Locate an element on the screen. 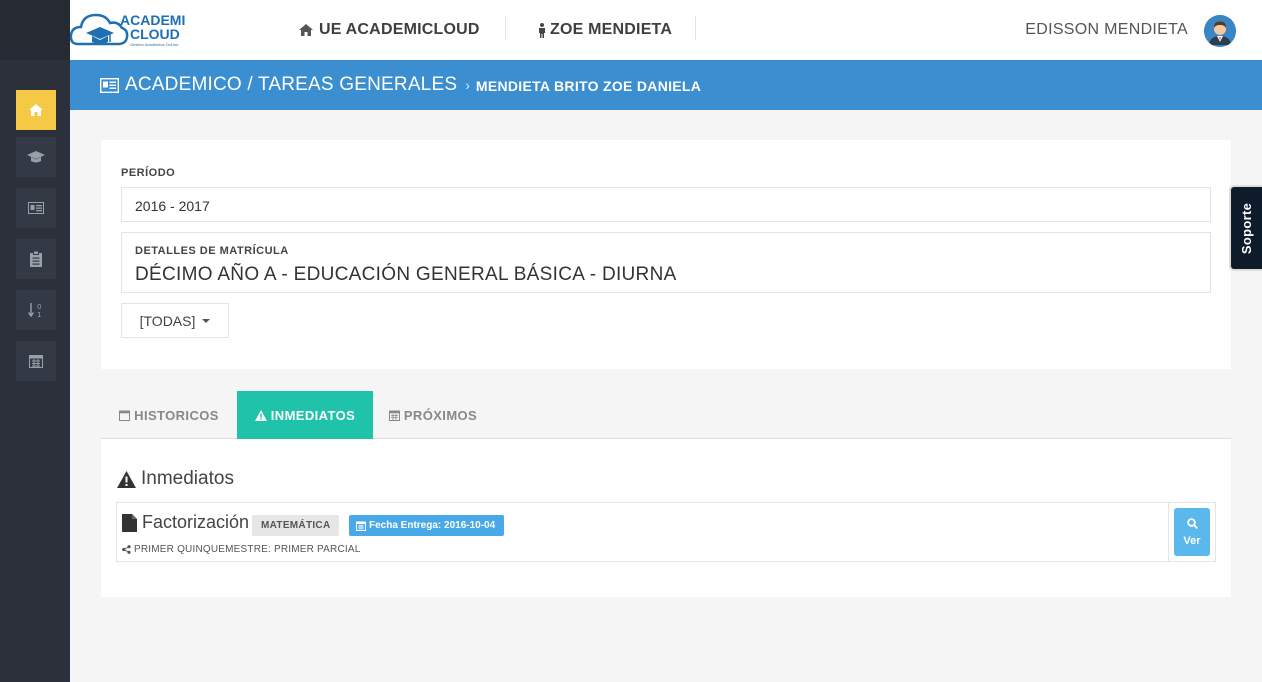 The image size is (1262, 682). task-tabs: HISTORICOS INMEDIATOS PRÓXIMOS is located at coordinates (666, 415).